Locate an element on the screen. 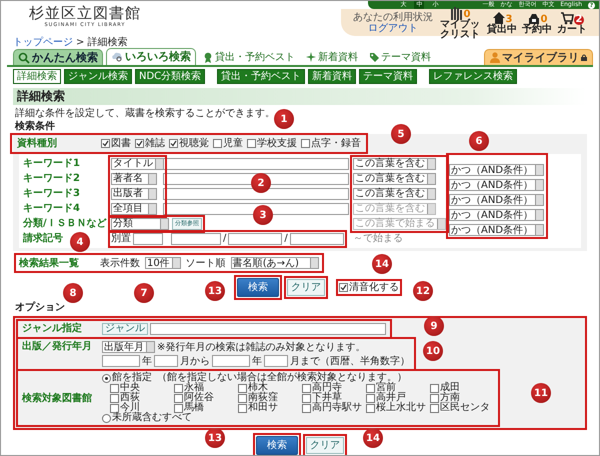  counter-label: 予約中 is located at coordinates (537, 29).